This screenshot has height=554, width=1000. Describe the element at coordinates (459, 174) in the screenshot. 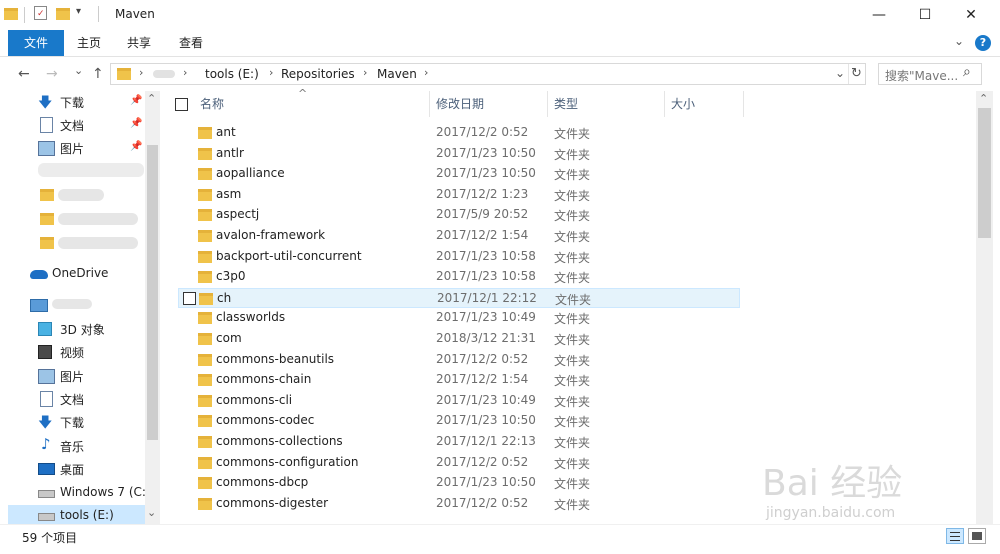

I see `table-row: aopalliance 2017/1/23 10:50 文件夹` at that location.